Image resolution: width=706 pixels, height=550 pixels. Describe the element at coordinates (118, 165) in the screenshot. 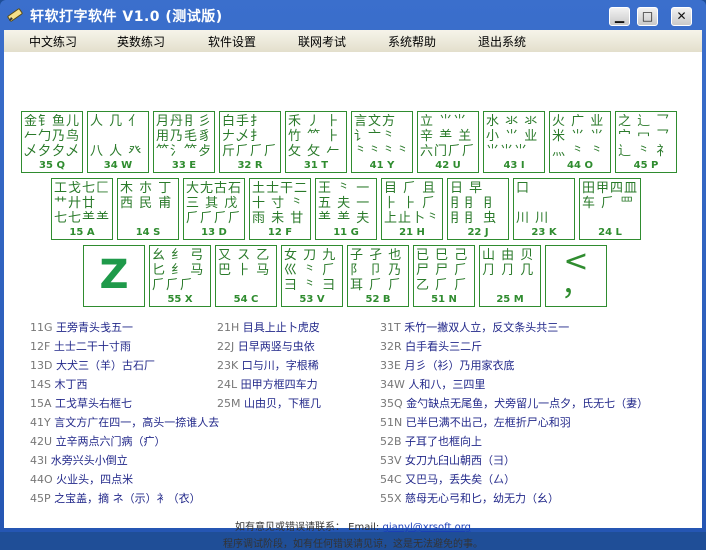

I see `key-code: 34 W` at that location.